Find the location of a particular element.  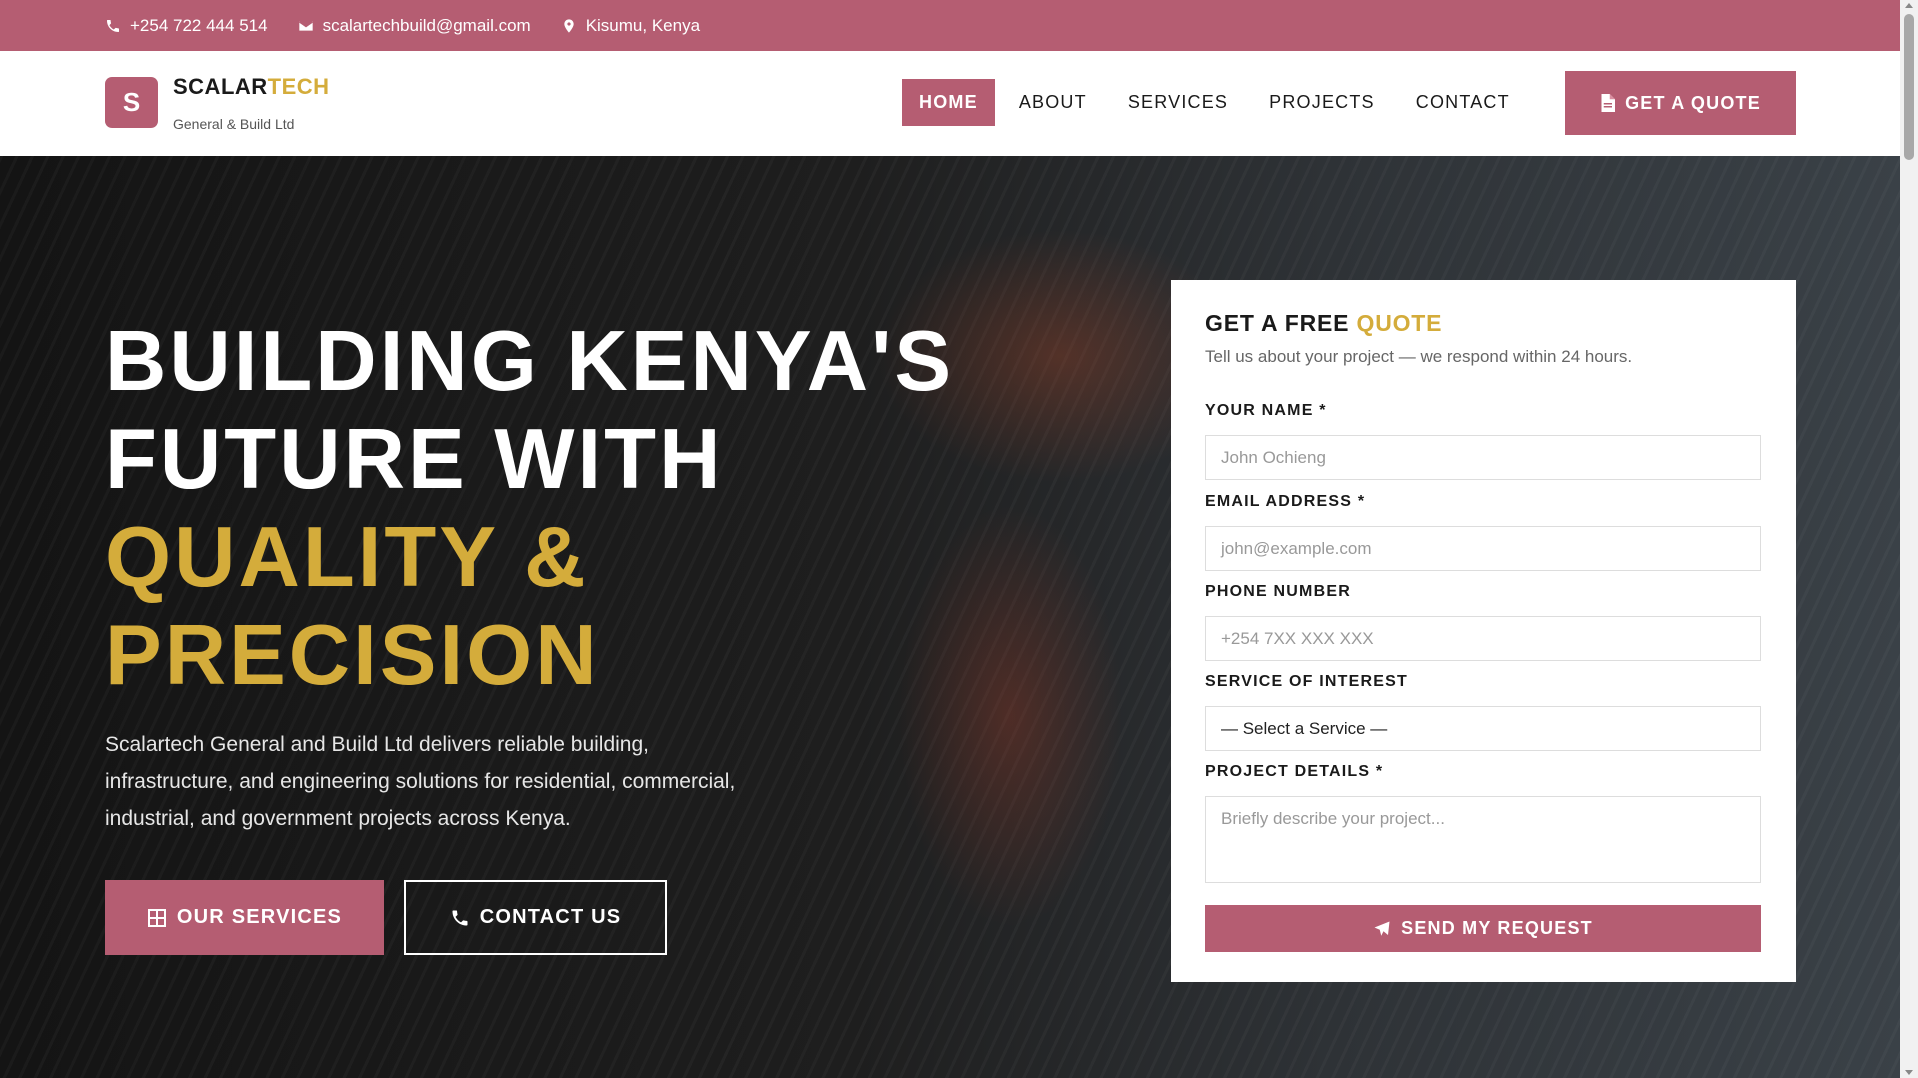

grid-icon is located at coordinates (156, 917).